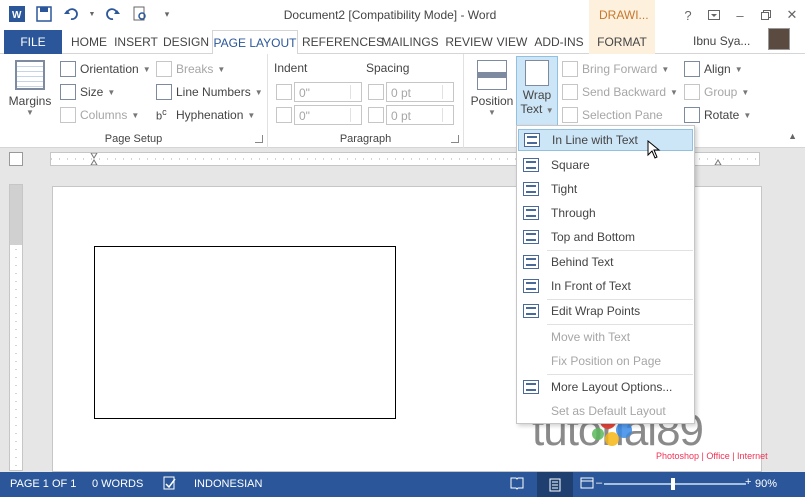 The width and height of the screenshot is (805, 497). Describe the element at coordinates (605, 189) in the screenshot. I see `menu-item-tight: Tight` at that location.